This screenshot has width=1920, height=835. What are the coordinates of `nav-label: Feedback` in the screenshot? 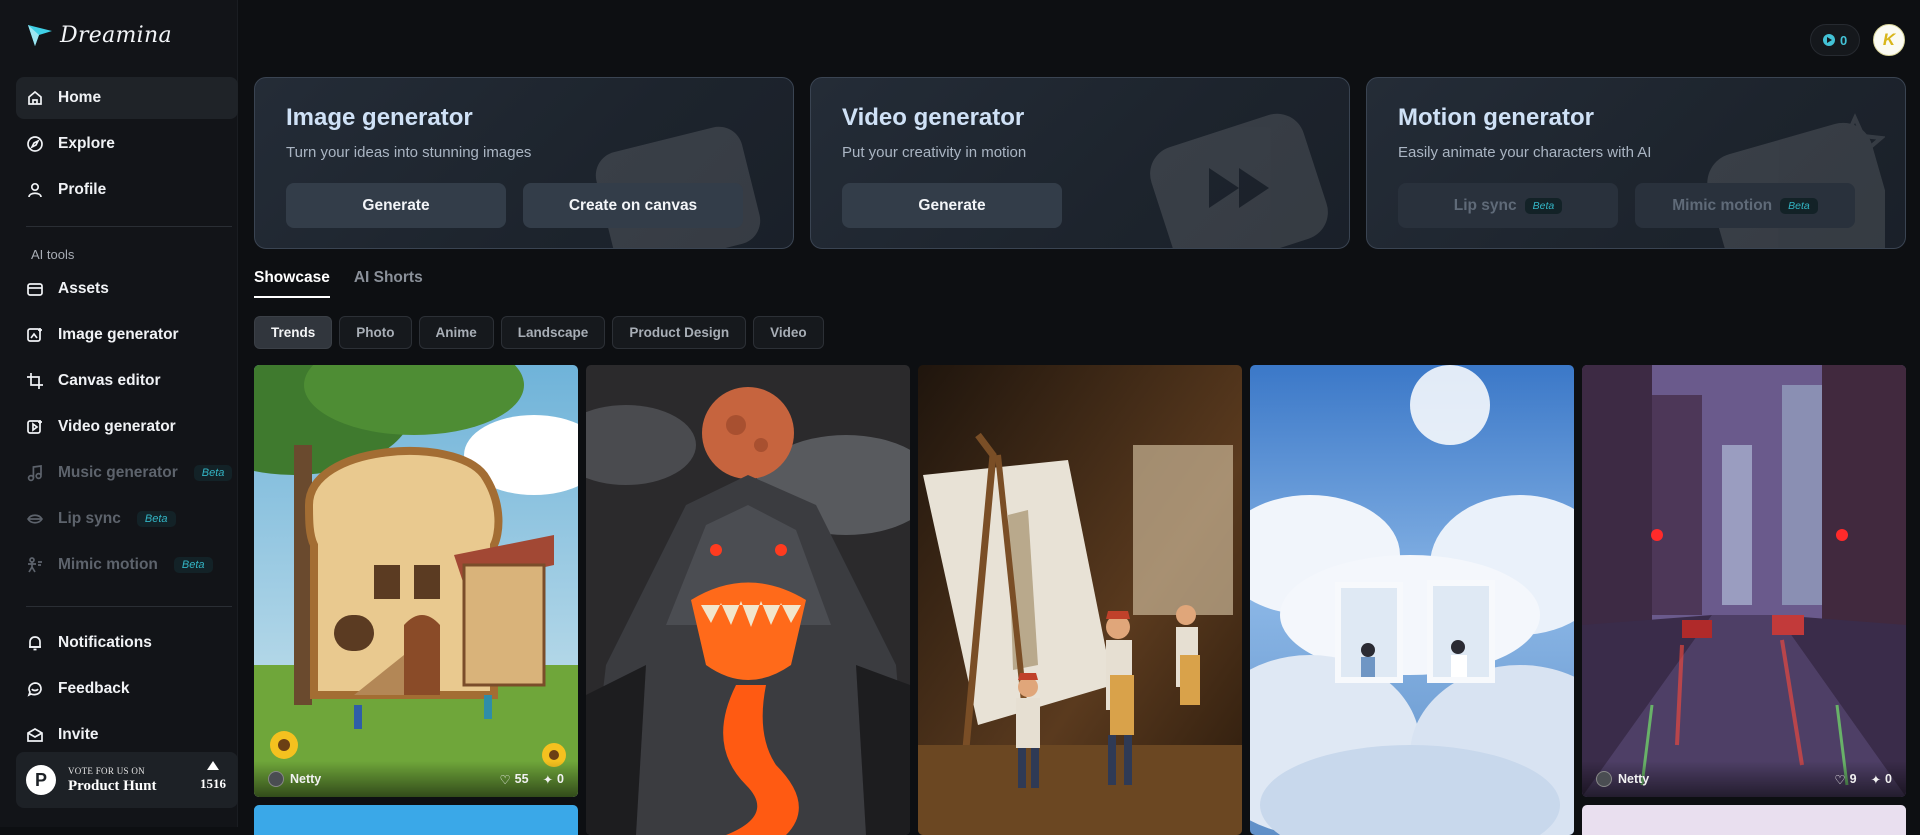 It's located at (94, 688).